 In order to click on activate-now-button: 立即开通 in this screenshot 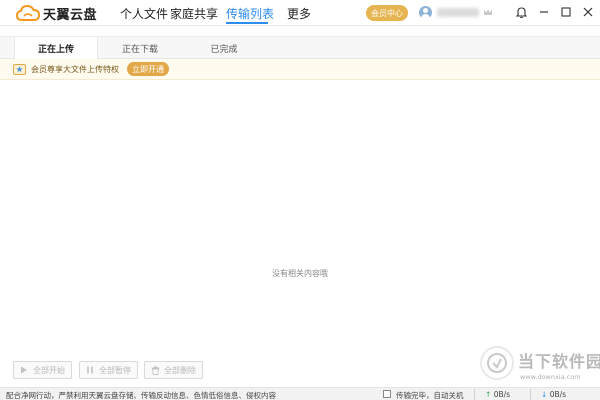, I will do `click(148, 69)`.